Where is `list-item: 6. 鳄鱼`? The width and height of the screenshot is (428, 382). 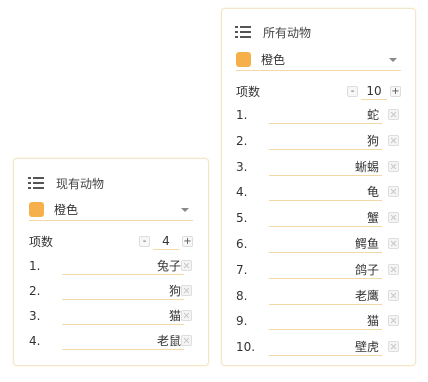 list-item: 6. 鳄鱼 is located at coordinates (318, 244).